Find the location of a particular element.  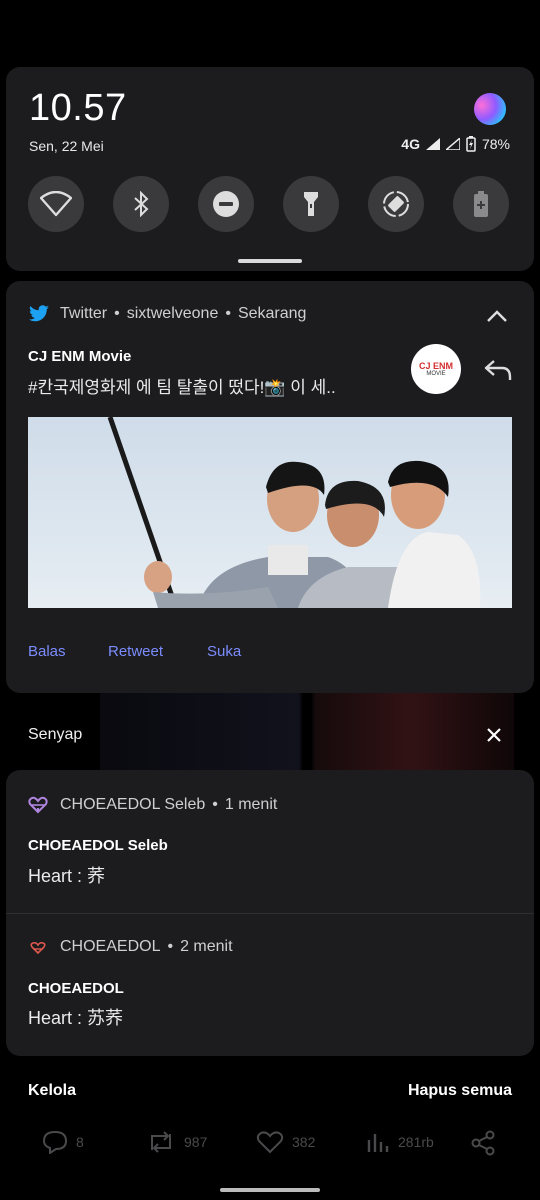

notification-title: CJ ENM Movie is located at coordinates (80, 356).